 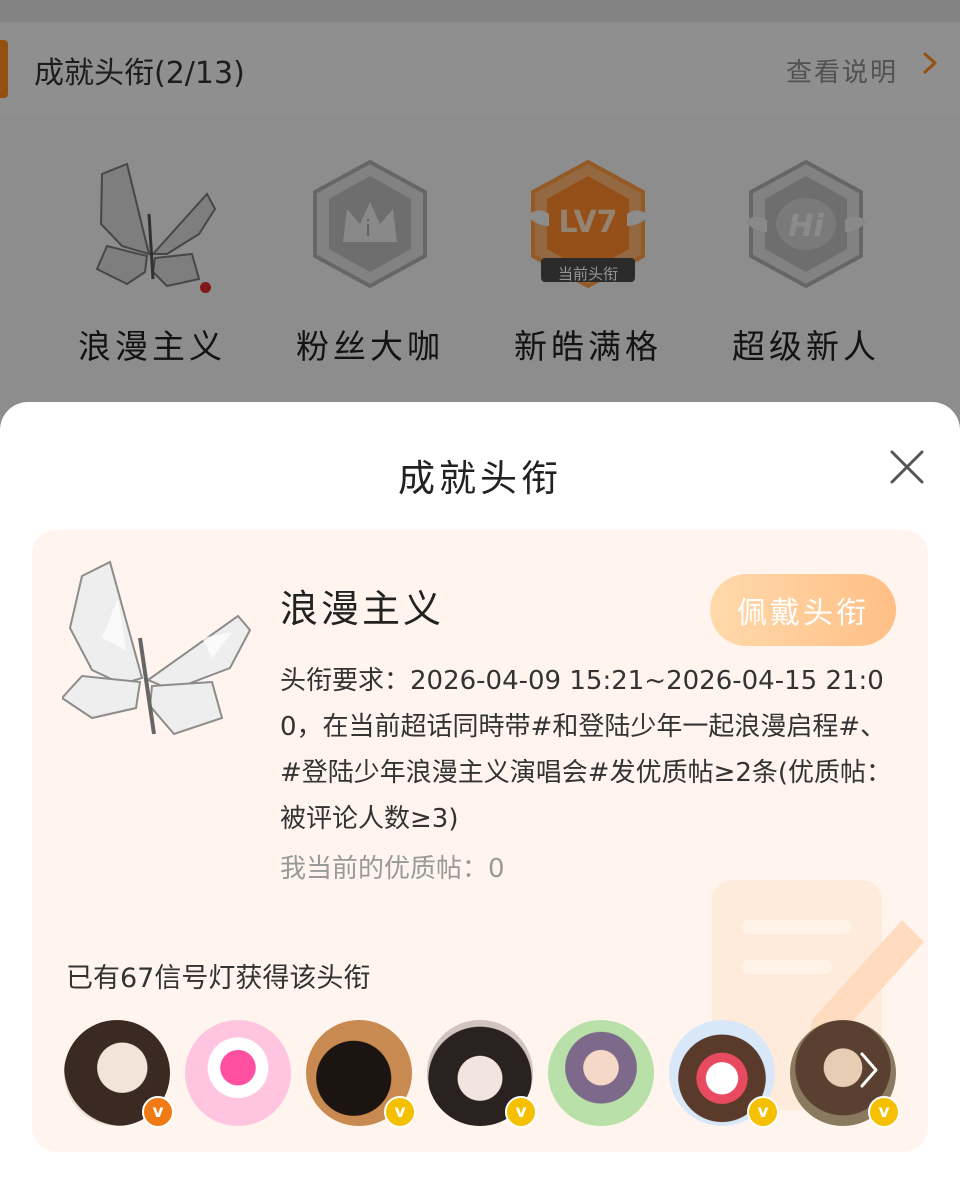 I want to click on butterfly-icon, so click(x=157, y=648).